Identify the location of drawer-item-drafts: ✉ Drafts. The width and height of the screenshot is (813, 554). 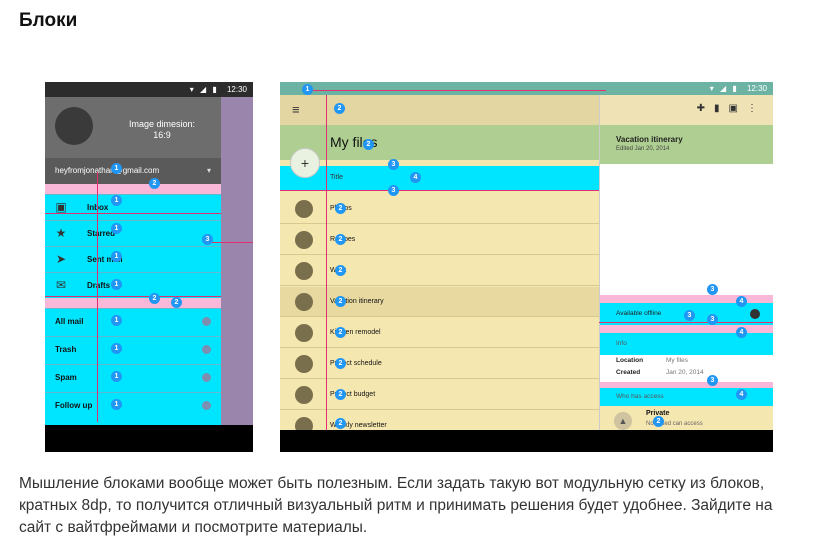
(133, 284).